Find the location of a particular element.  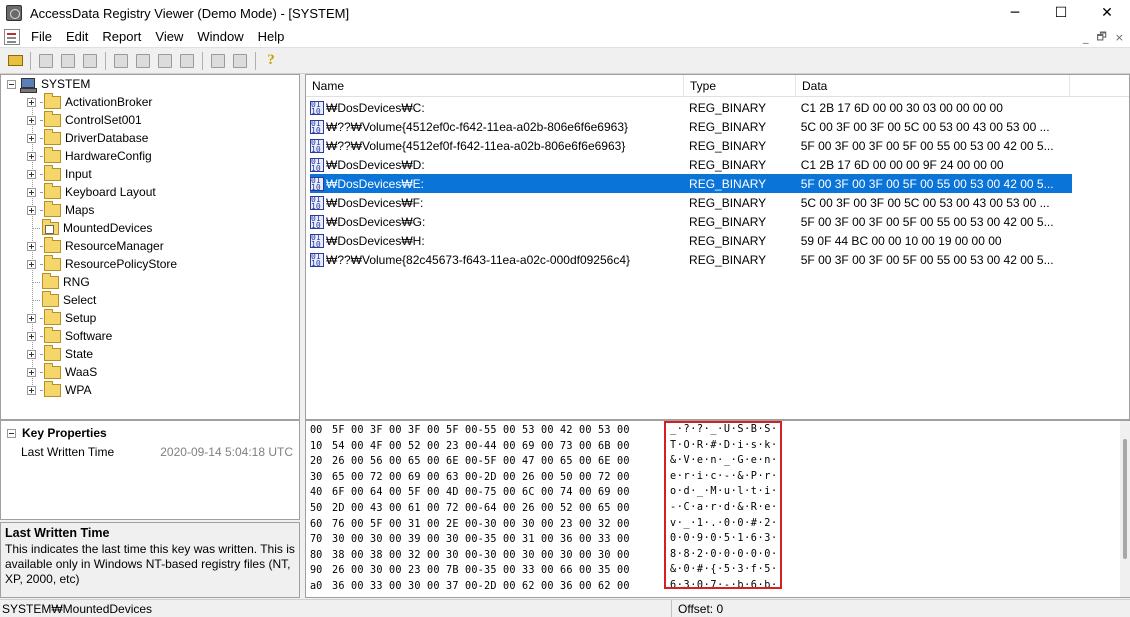

tree-item: Setup is located at coordinates (61, 317).